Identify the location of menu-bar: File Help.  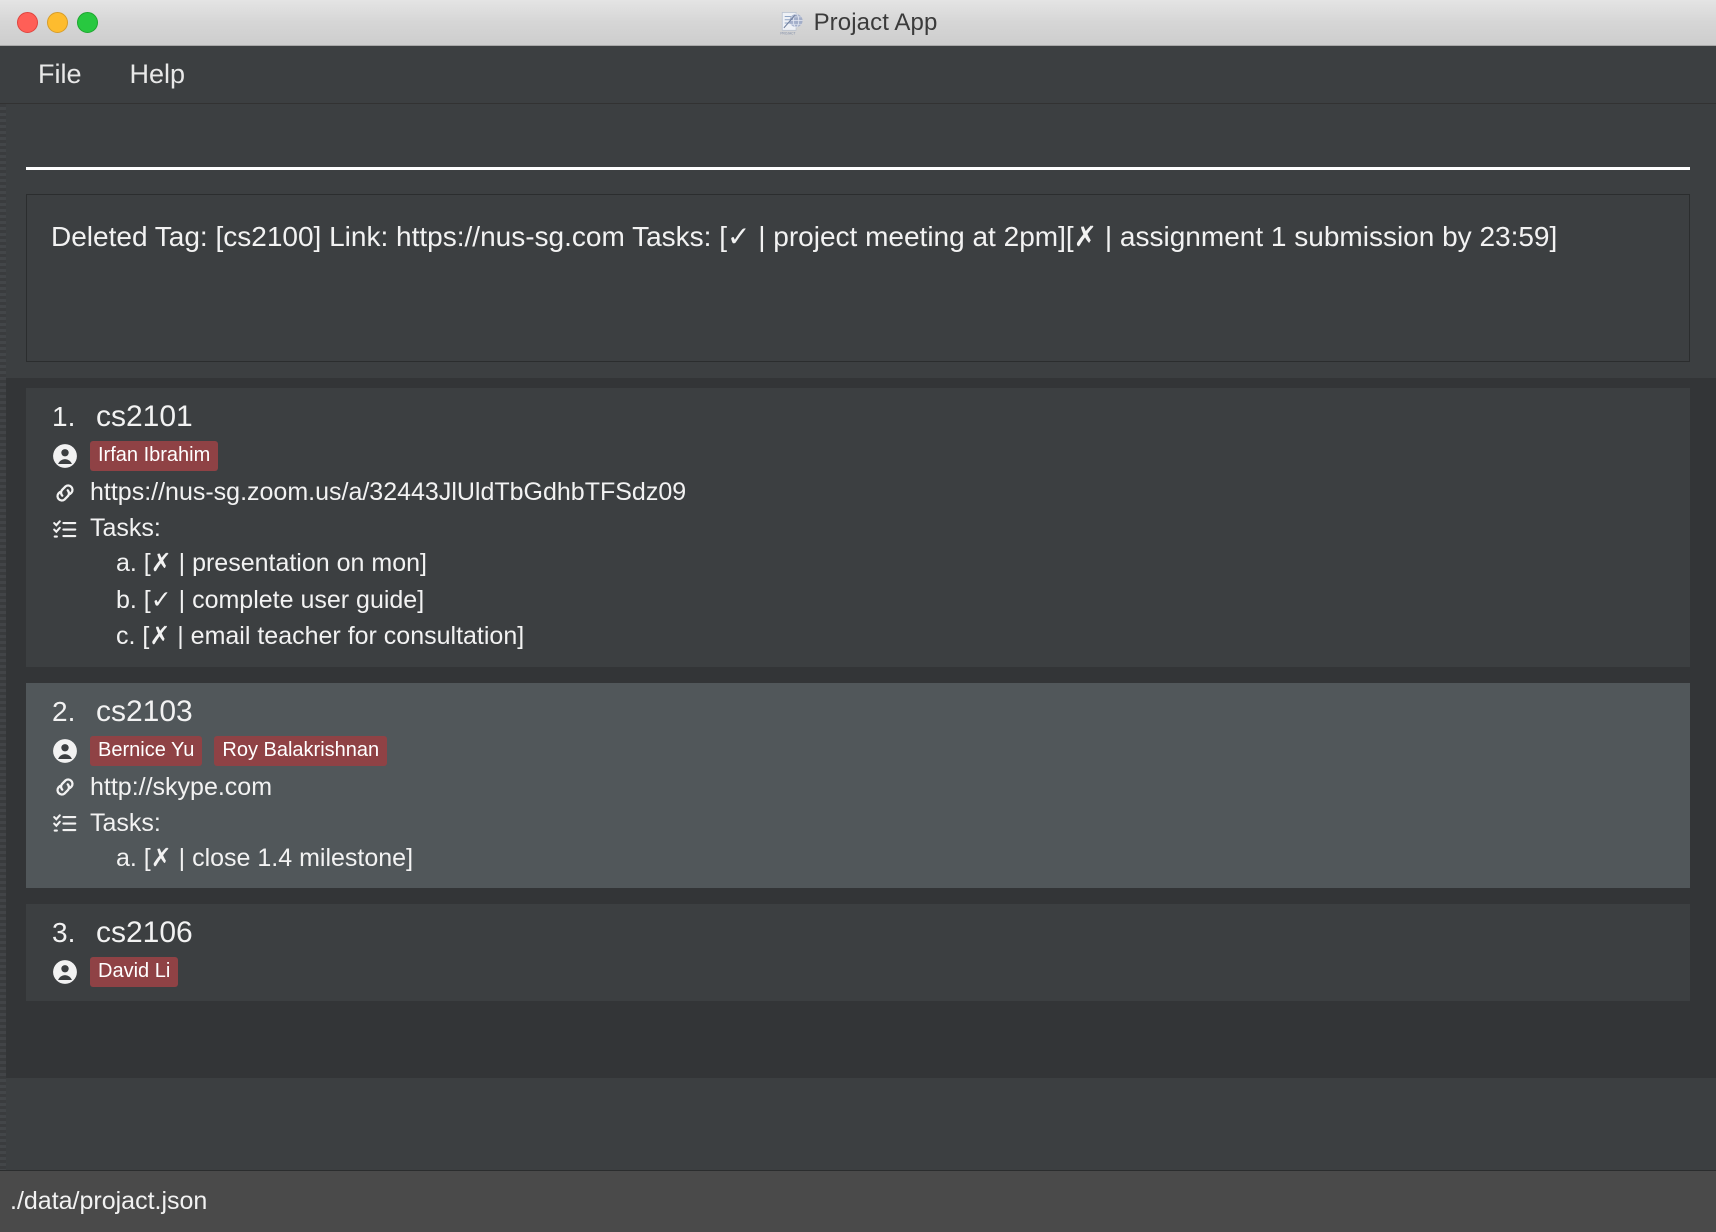
(858, 75).